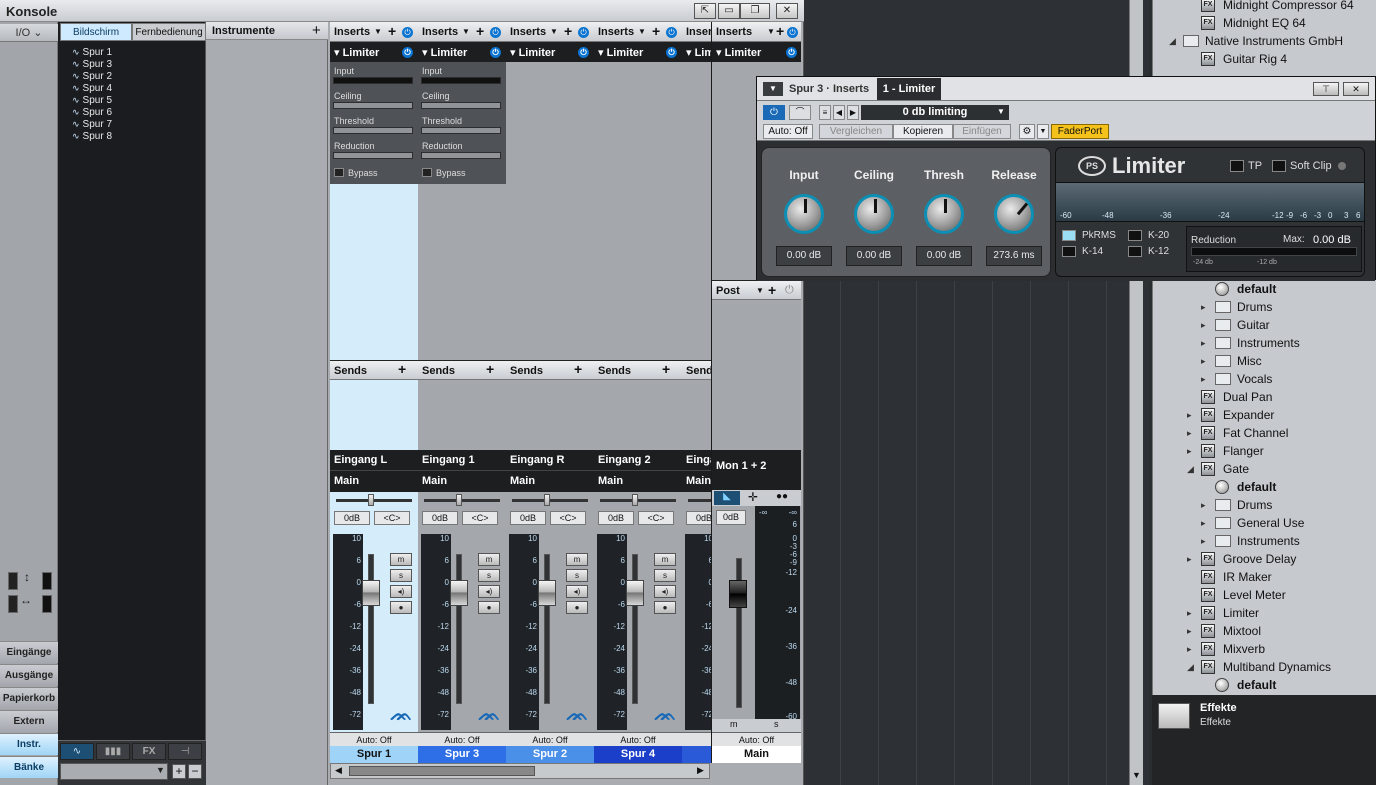 This screenshot has height=785, width=1376. What do you see at coordinates (738, 594) in the screenshot?
I see `monitor-fader-cap` at bounding box center [738, 594].